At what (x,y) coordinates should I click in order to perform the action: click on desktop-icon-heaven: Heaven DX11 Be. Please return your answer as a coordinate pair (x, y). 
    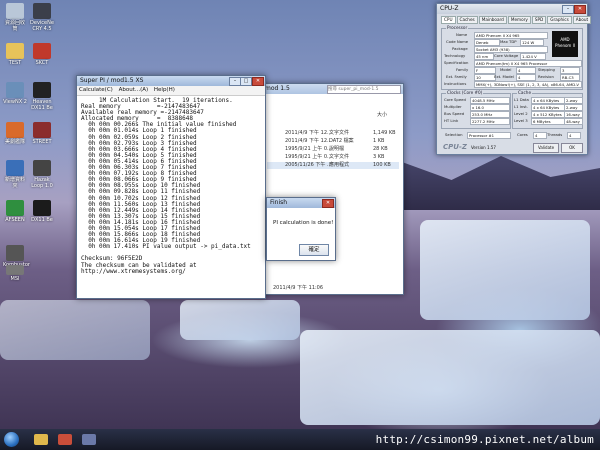
    Looking at the image, I should click on (42, 96).